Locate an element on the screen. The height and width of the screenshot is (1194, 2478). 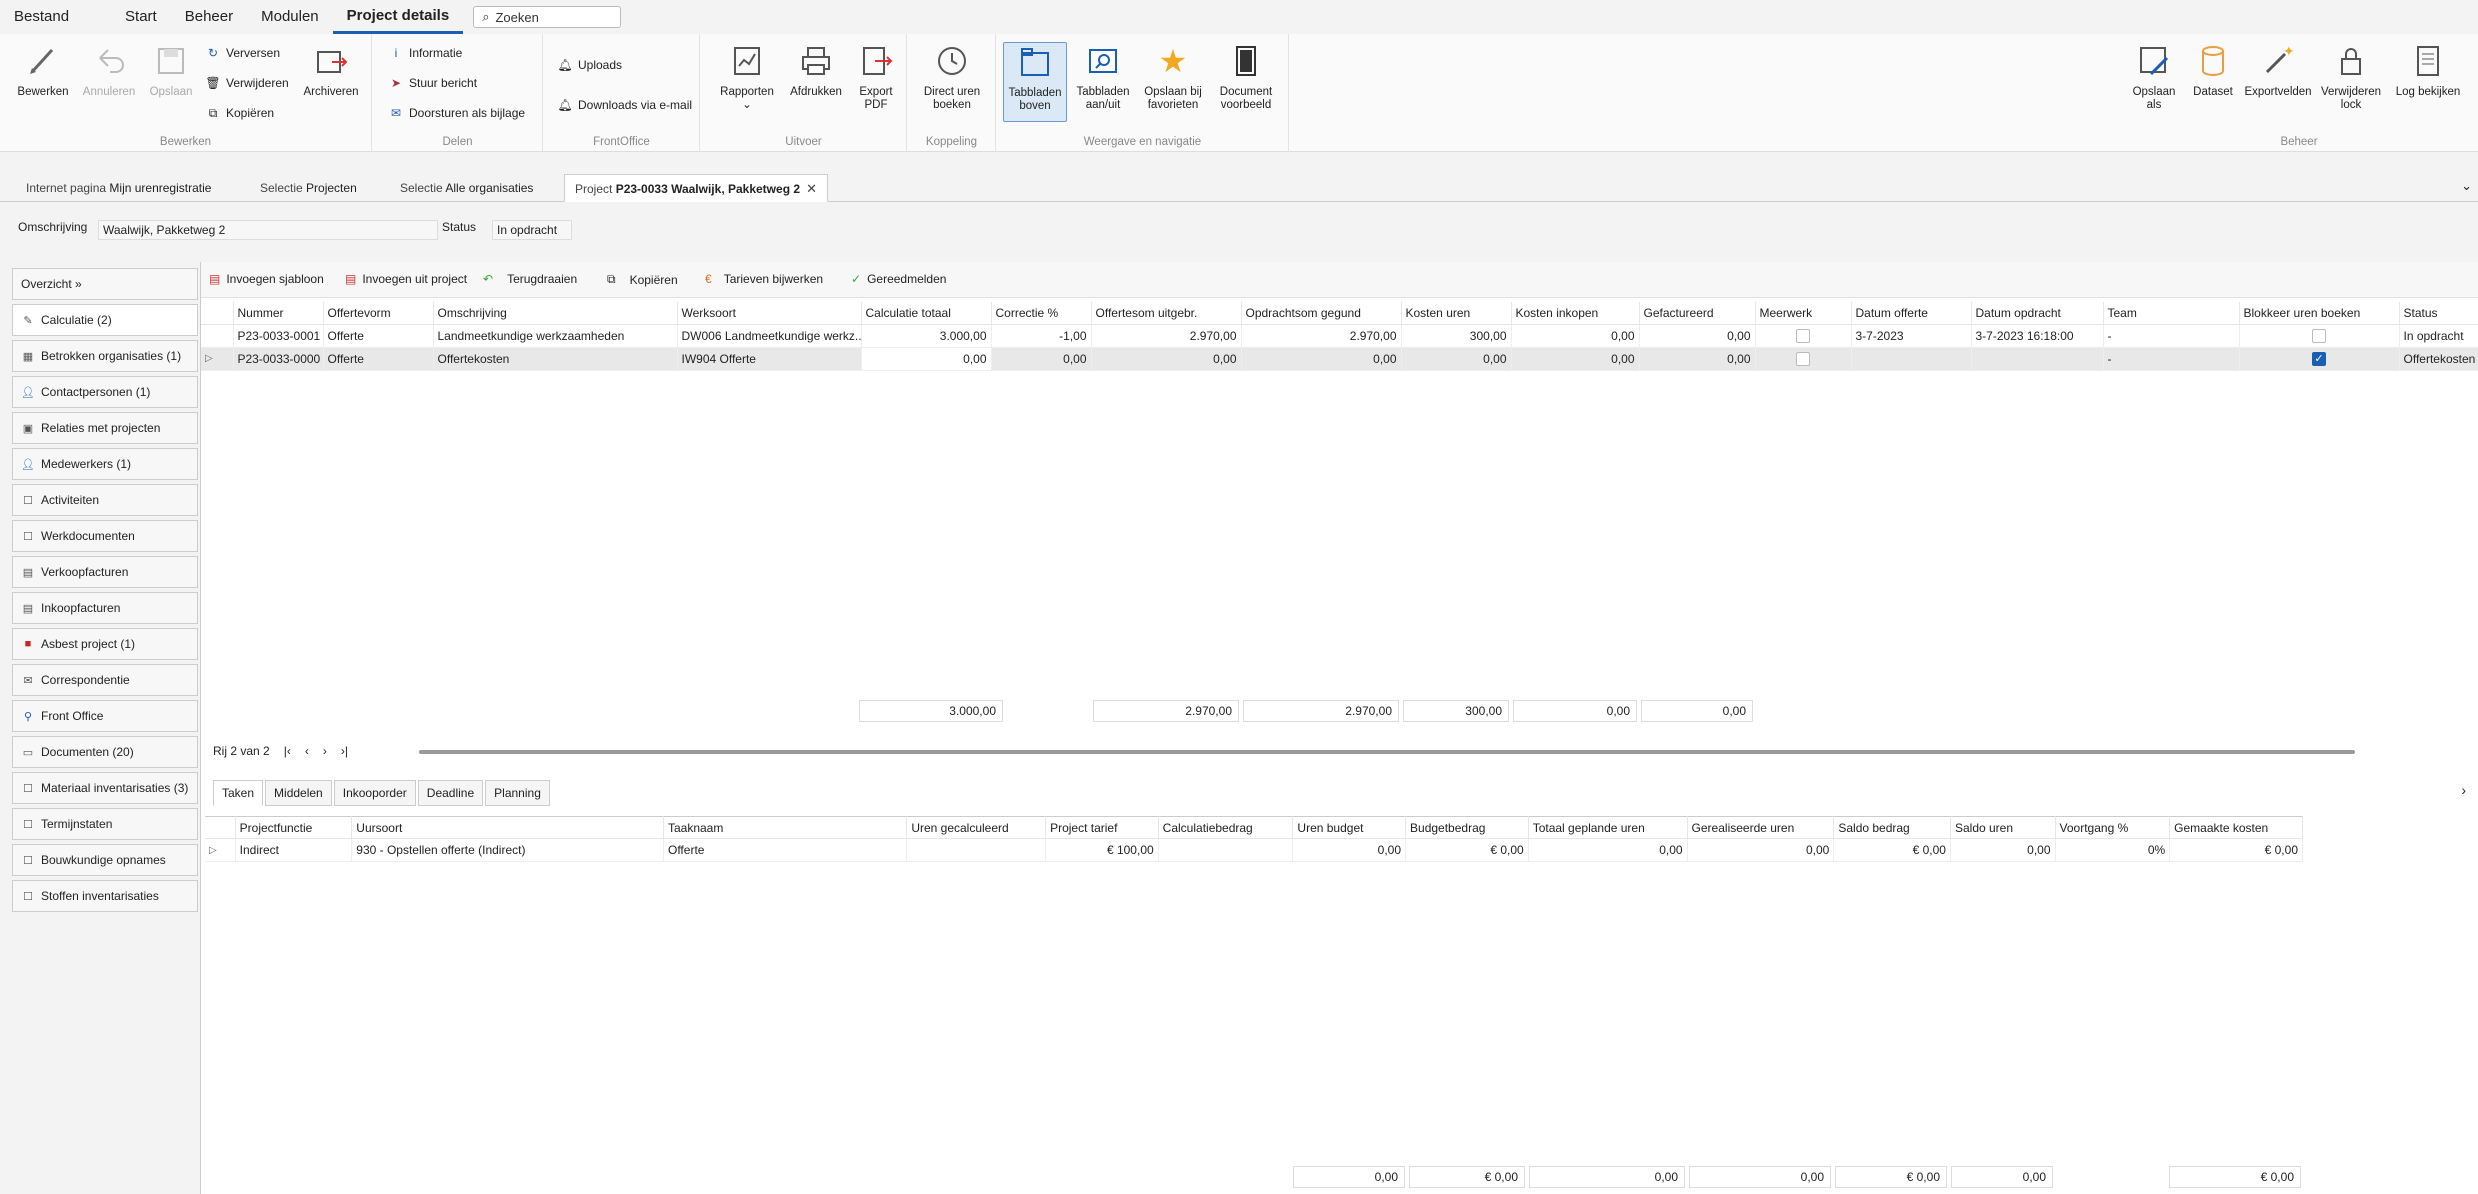
kopieren-toolbar-button: ⧉ Kopiëren is located at coordinates (642, 279).